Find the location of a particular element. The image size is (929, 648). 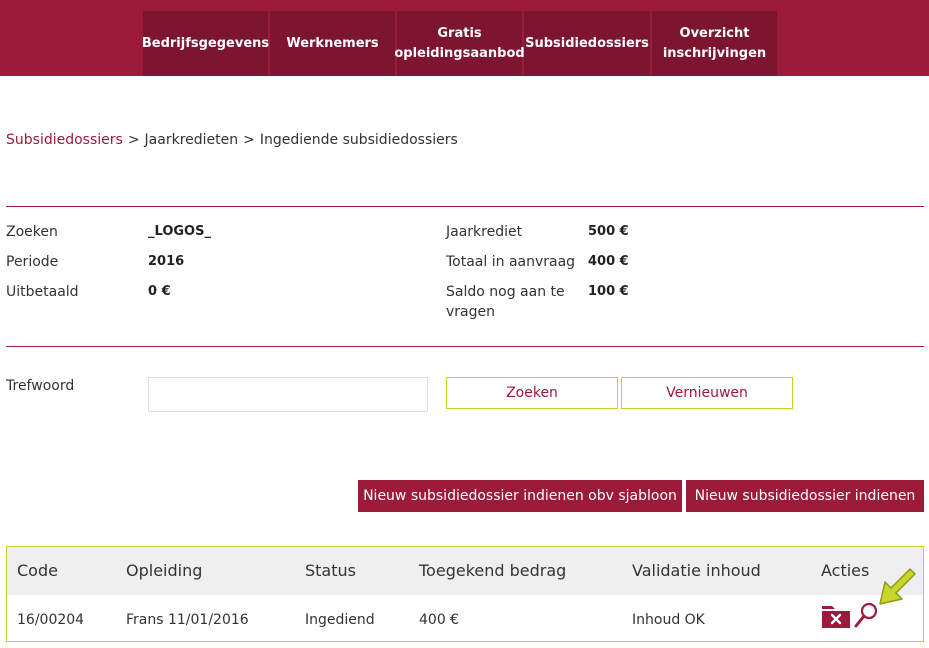

header-bedrag: Toegekend bedrag is located at coordinates (493, 570).